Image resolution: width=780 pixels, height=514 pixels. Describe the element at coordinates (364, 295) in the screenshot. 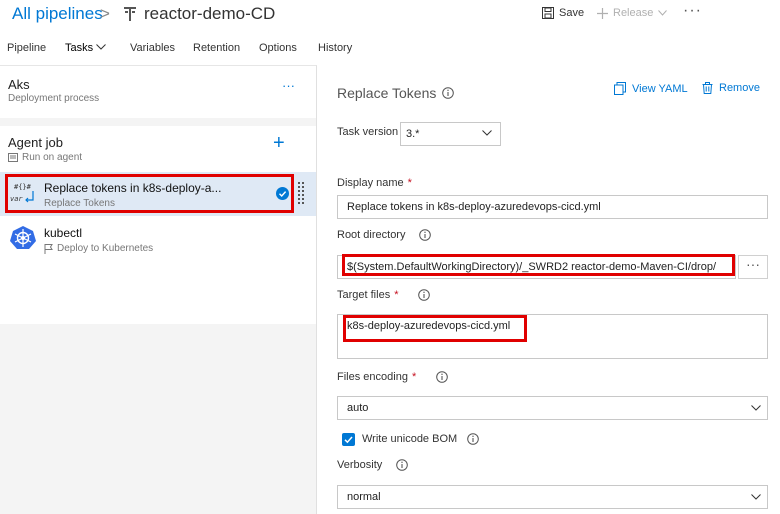

I see `target-files-label-text: Target files` at that location.